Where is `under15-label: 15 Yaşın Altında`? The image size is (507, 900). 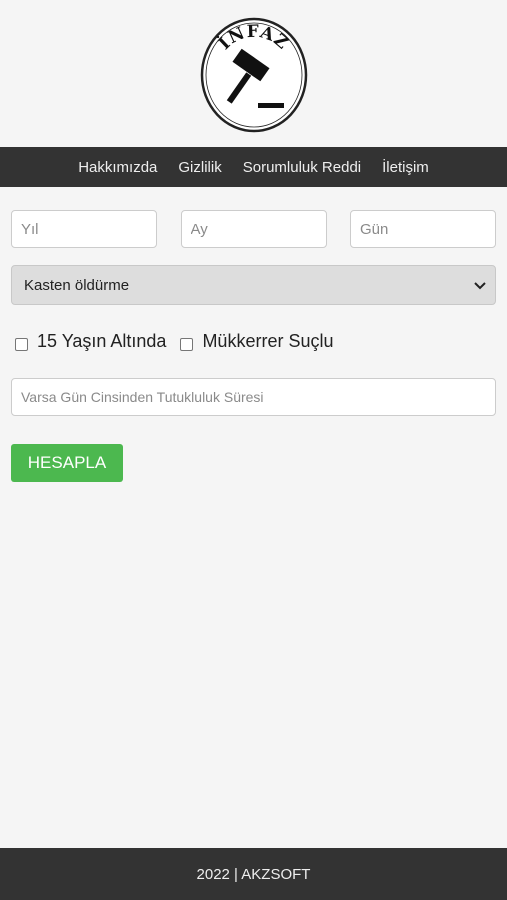 under15-label: 15 Yaşın Altında is located at coordinates (102, 341).